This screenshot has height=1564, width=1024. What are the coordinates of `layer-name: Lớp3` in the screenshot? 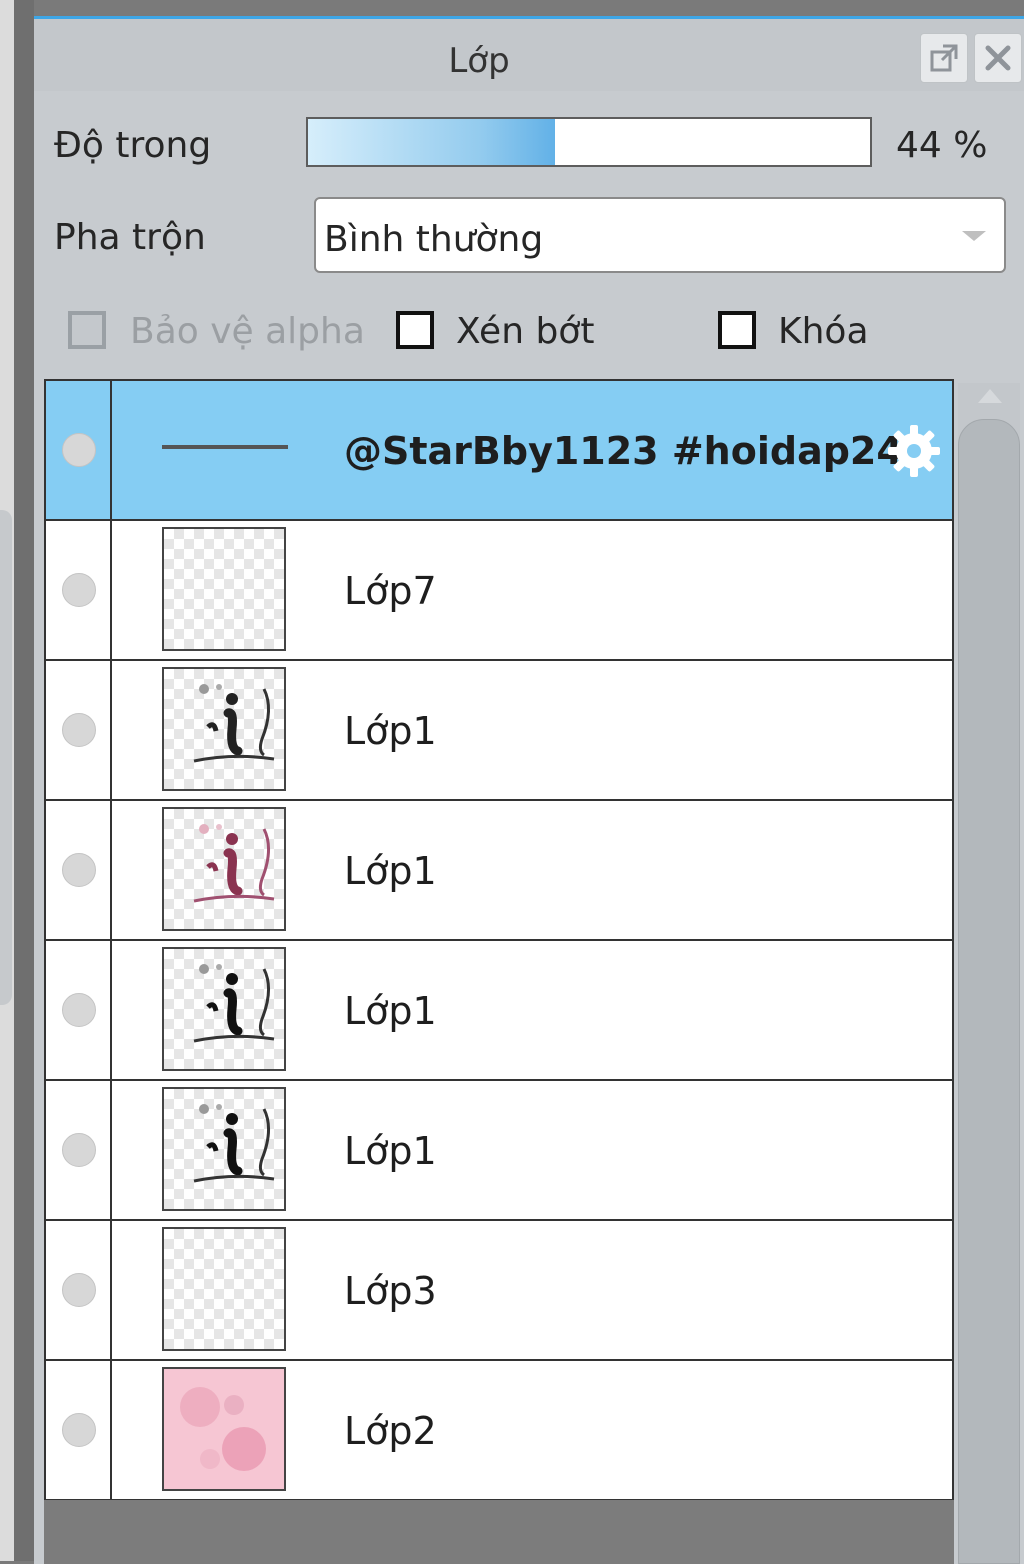 It's located at (390, 1291).